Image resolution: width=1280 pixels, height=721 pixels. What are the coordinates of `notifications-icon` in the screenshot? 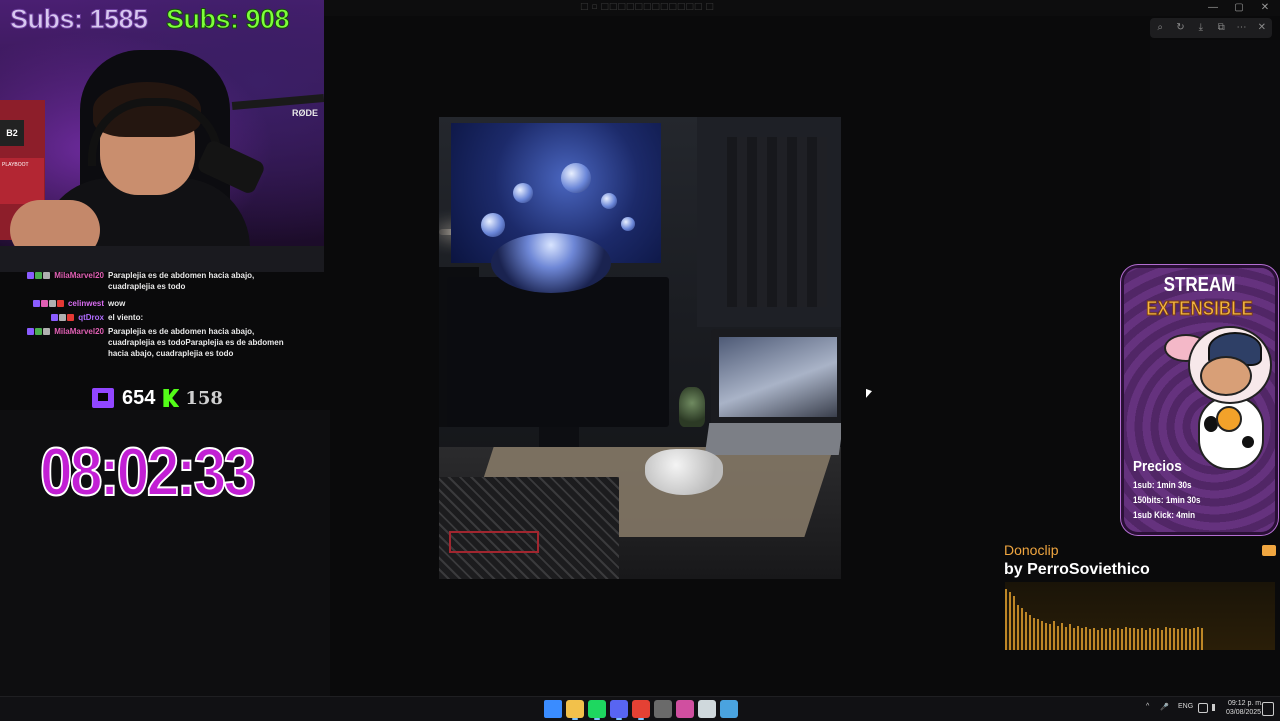 It's located at (1268, 709).